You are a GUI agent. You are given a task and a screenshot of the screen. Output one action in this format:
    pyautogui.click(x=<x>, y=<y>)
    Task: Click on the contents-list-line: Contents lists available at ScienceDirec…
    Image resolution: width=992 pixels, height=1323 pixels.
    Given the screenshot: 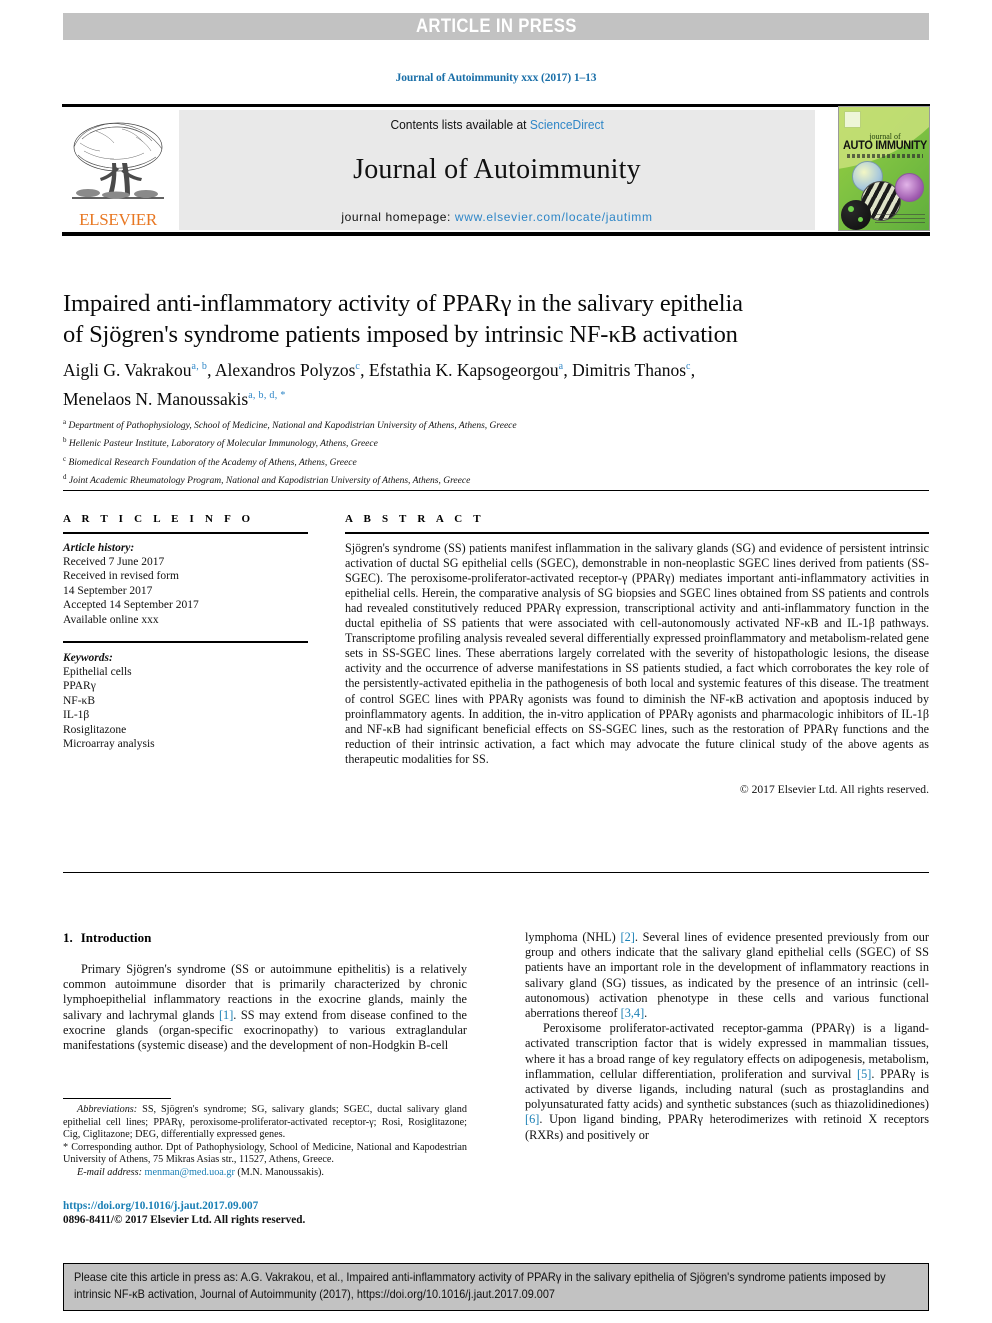 What is the action you would take?
    pyautogui.click(x=496, y=125)
    